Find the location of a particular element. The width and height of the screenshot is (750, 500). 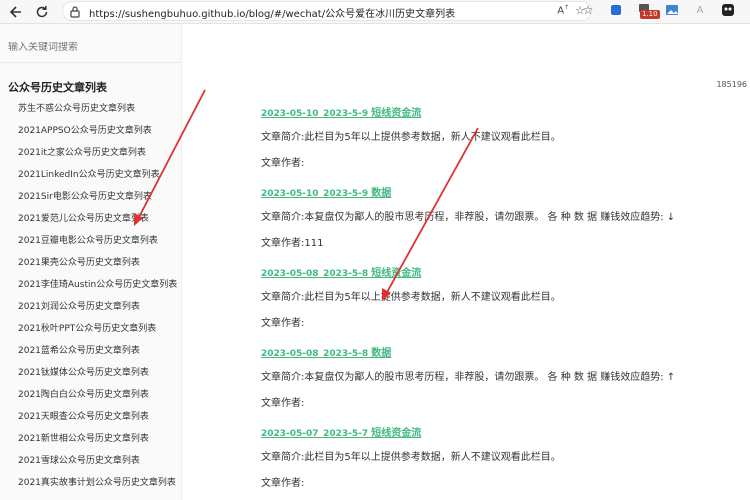

back-button is located at coordinates (16, 12).